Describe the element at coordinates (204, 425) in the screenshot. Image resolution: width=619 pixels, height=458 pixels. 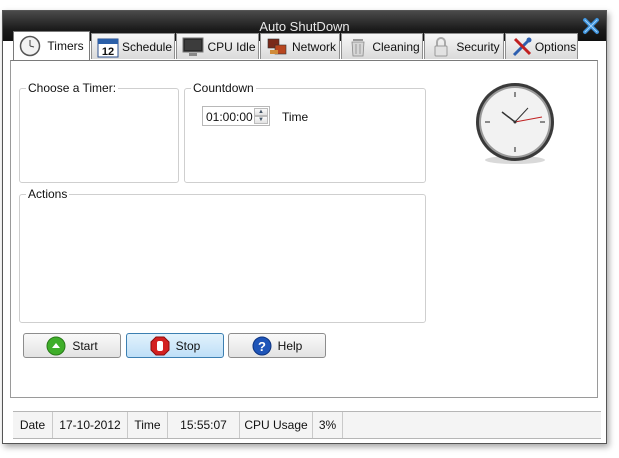
I see `status-time-value: 15:55:07` at that location.